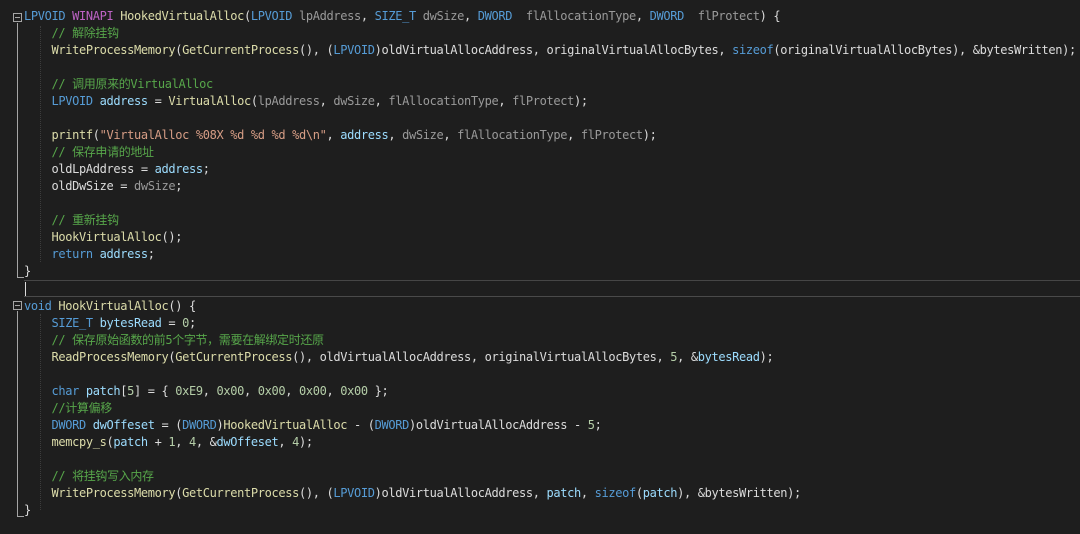 Image resolution: width=1080 pixels, height=534 pixels. Describe the element at coordinates (113, 50) in the screenshot. I see `code-token: WriteProcessMemory` at that location.